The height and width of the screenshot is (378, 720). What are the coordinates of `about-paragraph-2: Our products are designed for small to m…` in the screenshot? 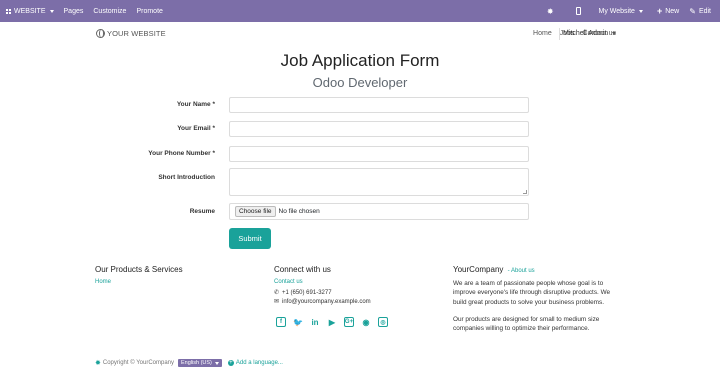 It's located at (526, 324).